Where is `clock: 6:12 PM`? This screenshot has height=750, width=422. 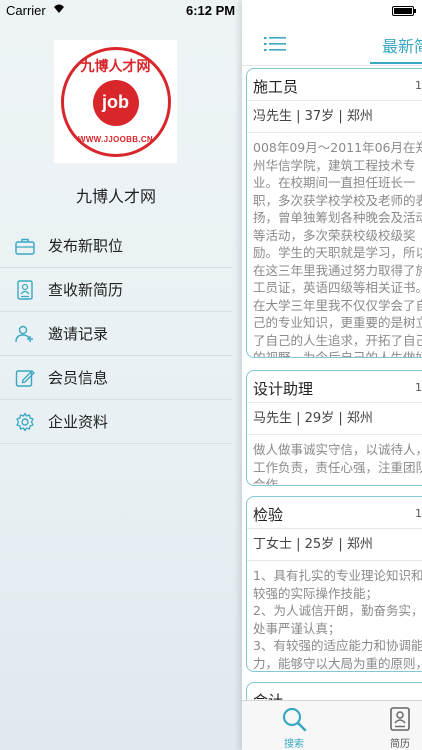 clock: 6:12 PM is located at coordinates (211, 10).